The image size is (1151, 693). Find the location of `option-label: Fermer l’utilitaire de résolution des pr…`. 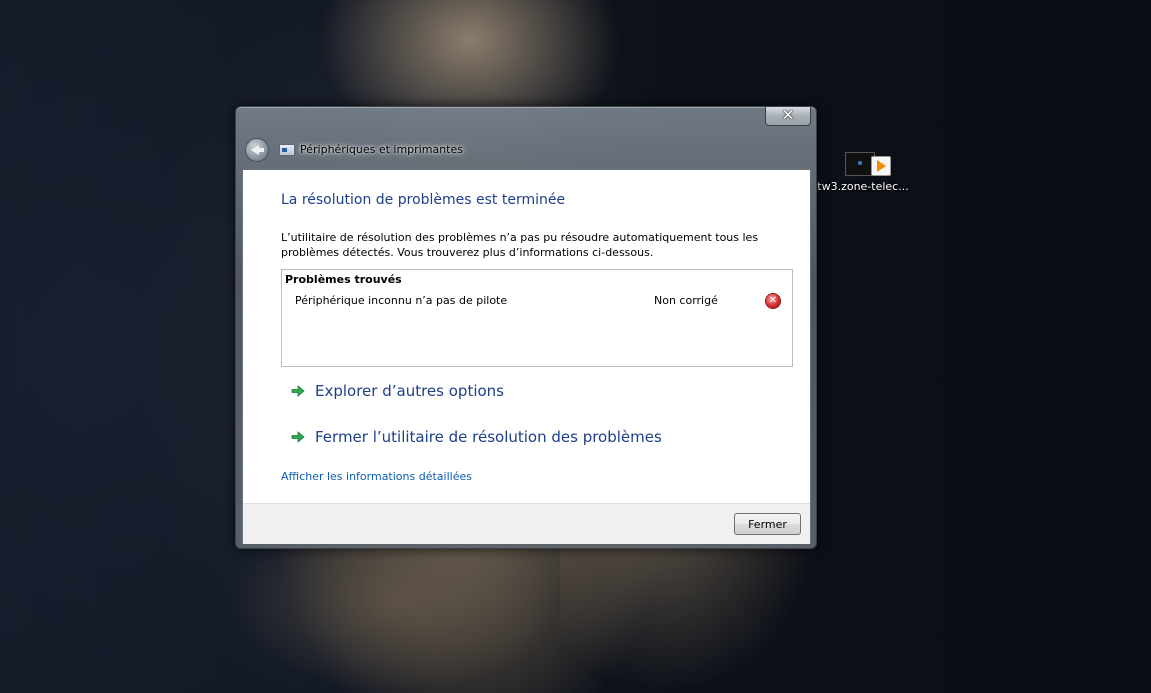

option-label: Fermer l’utilitaire de résolution des pr… is located at coordinates (488, 437).